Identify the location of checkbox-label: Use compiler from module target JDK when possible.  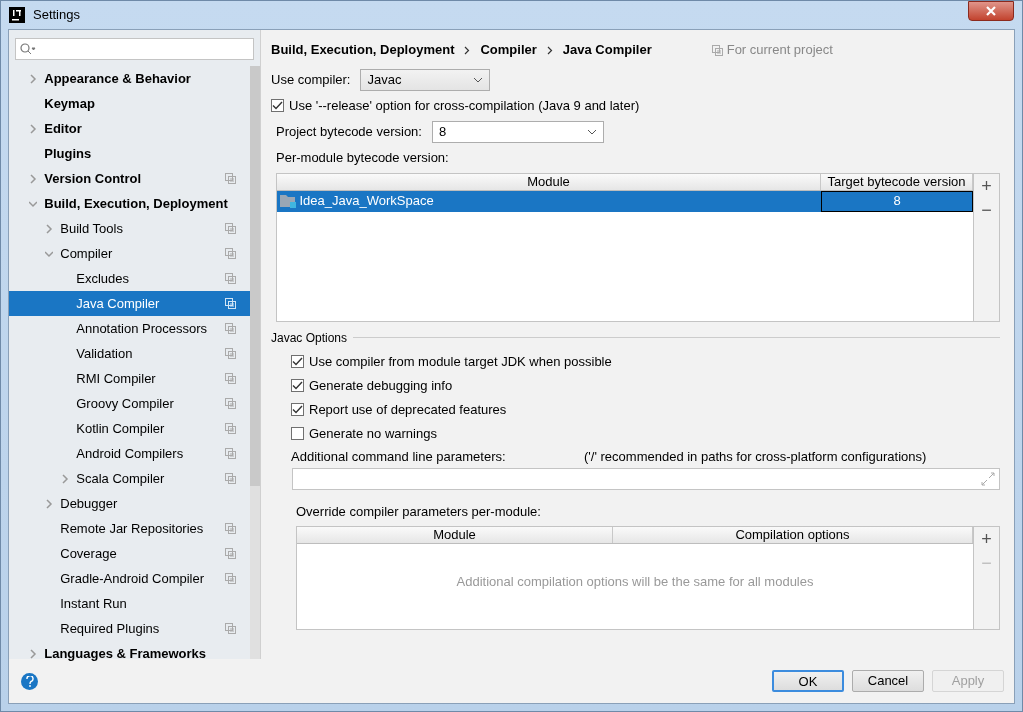
(460, 361).